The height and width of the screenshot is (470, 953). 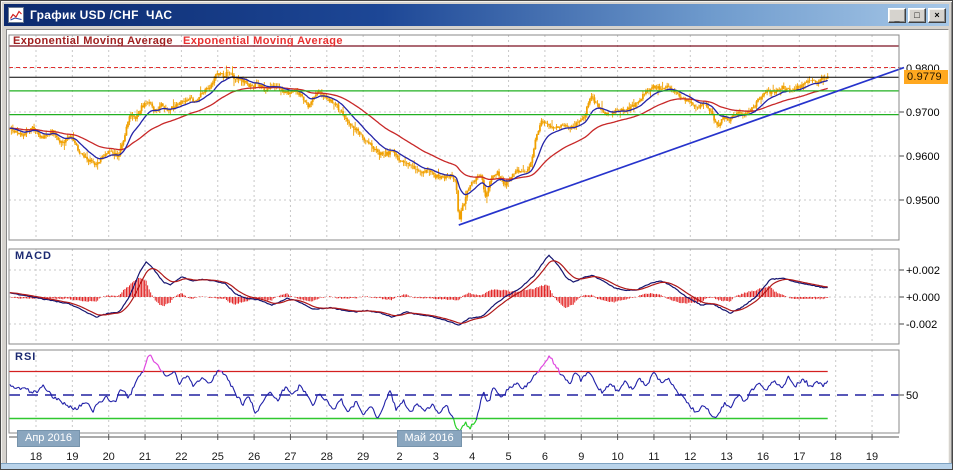 I want to click on svg-text: +0.000, so click(x=923, y=298).